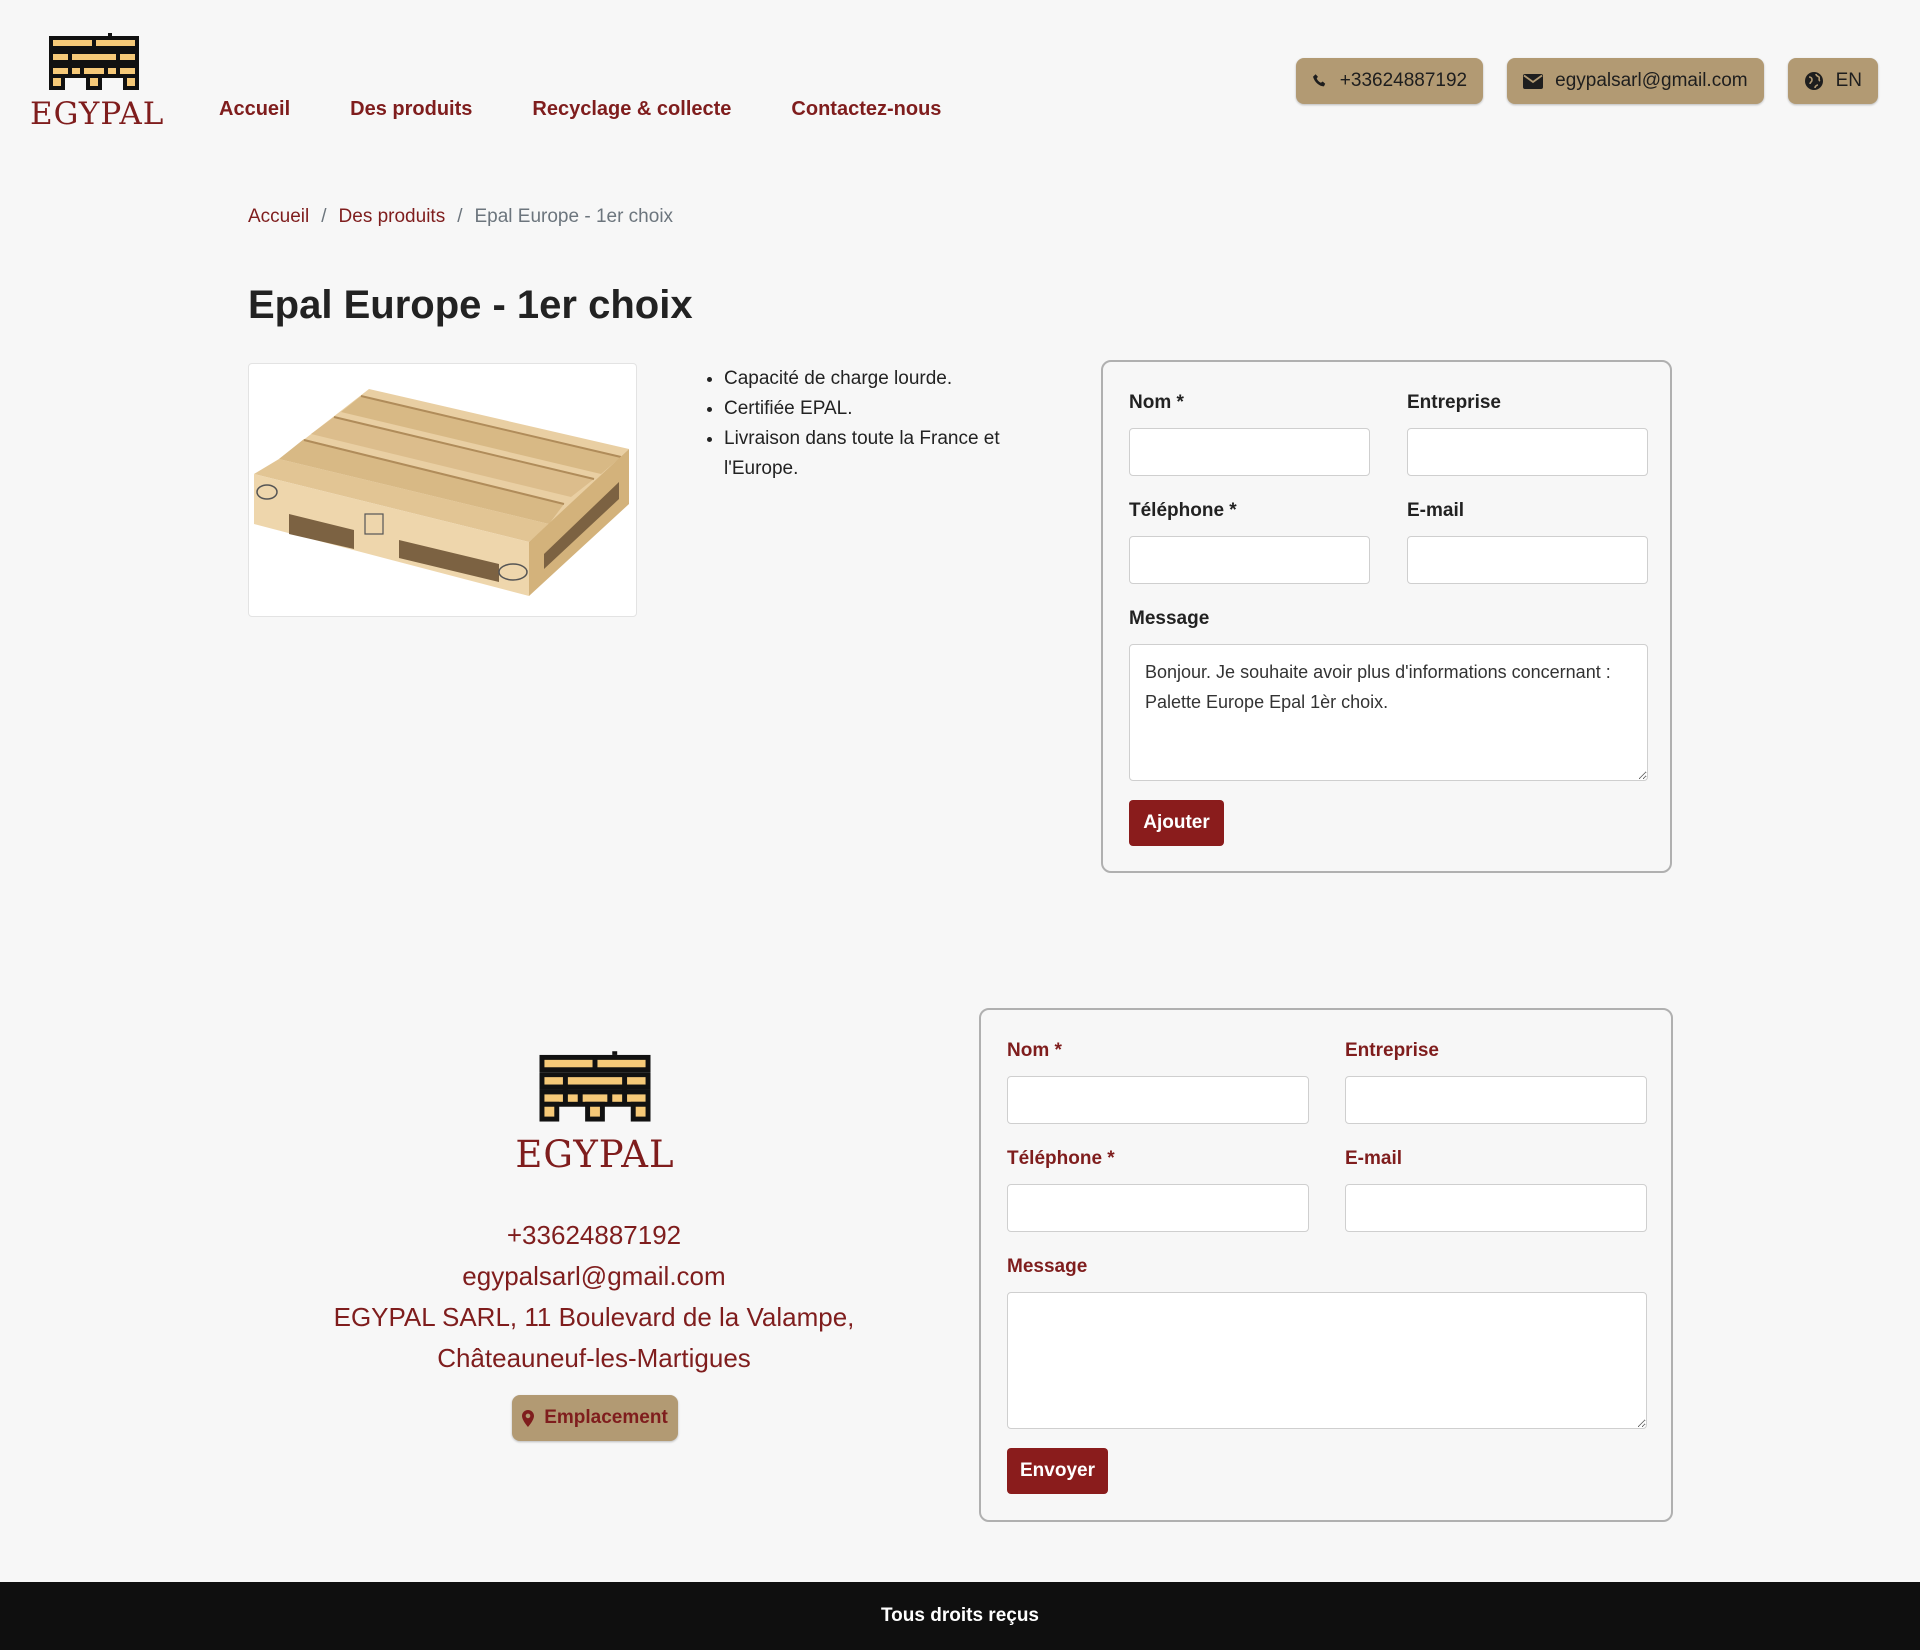  I want to click on message-field, so click(1327, 1360).